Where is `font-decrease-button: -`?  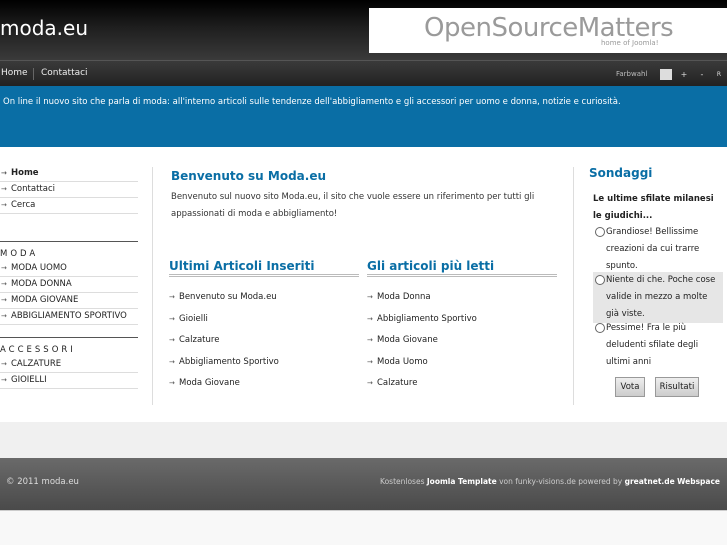 font-decrease-button: - is located at coordinates (702, 74).